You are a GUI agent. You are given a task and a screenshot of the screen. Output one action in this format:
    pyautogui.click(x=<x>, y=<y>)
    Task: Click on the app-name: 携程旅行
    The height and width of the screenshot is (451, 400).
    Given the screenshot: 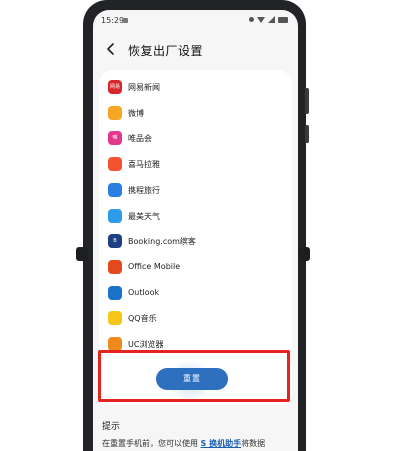 What is the action you would take?
    pyautogui.click(x=144, y=190)
    